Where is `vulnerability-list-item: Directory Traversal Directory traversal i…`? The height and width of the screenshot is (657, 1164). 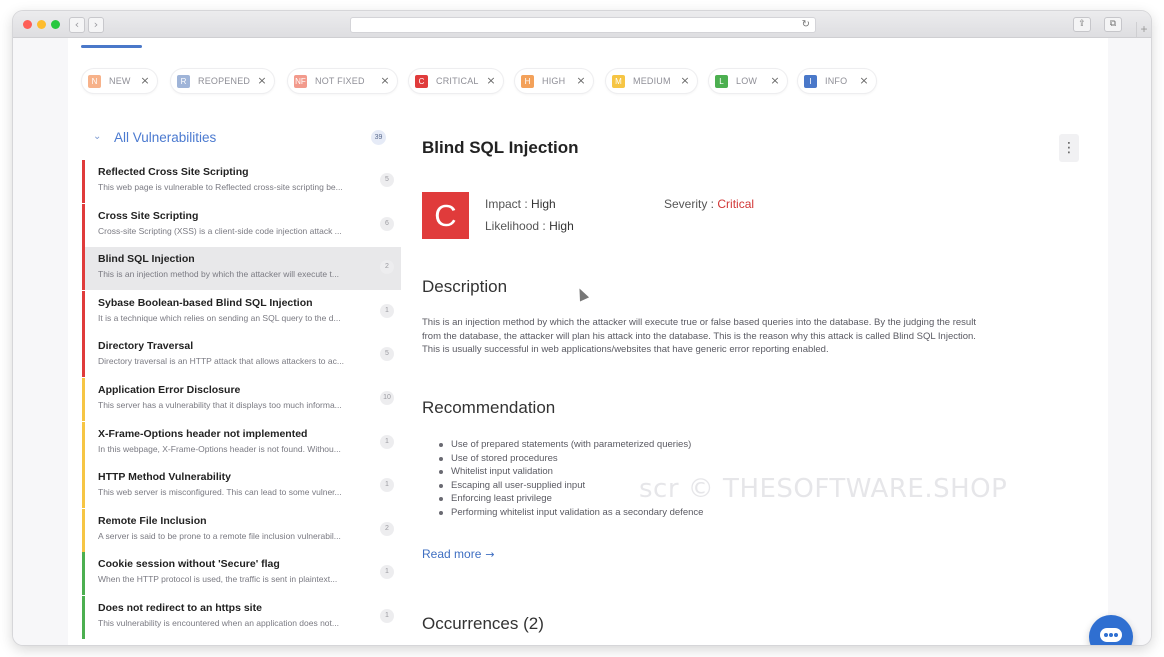
vulnerability-list-item: Directory Traversal Directory traversal i… is located at coordinates (241, 356).